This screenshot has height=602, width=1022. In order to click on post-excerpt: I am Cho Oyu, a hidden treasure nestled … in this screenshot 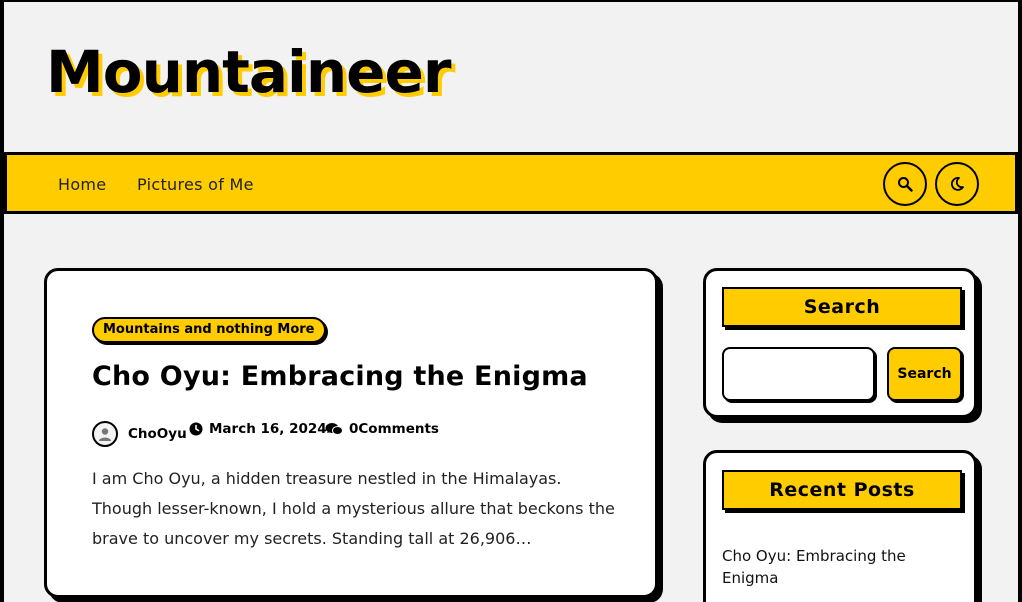, I will do `click(353, 508)`.